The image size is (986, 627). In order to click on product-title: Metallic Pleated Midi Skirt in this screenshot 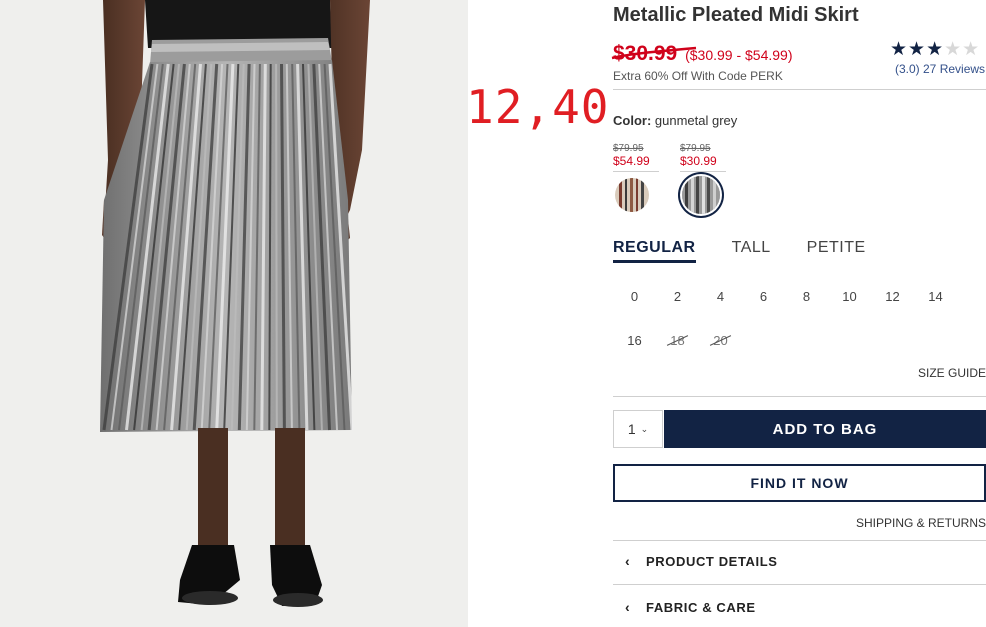, I will do `click(736, 15)`.